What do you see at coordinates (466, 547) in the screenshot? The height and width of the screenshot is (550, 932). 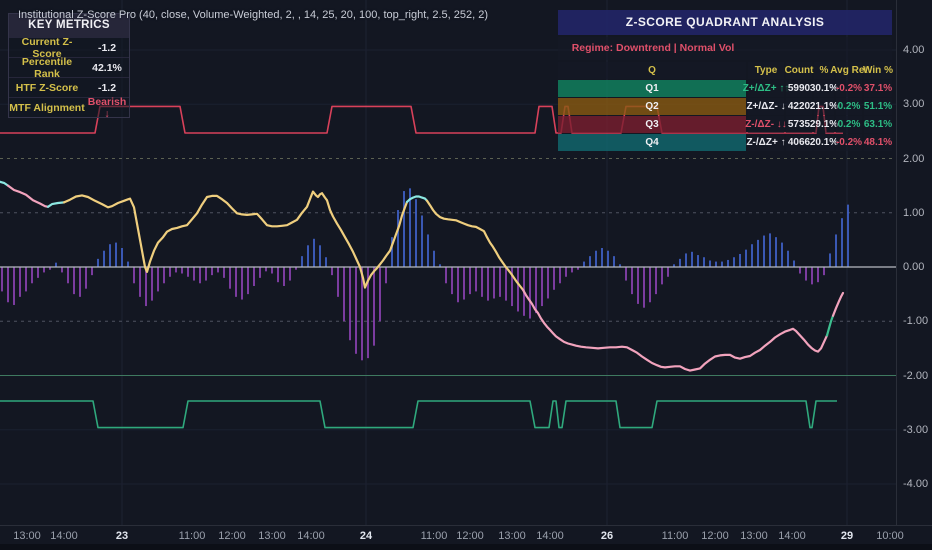 I see `bottom-bar` at bounding box center [466, 547].